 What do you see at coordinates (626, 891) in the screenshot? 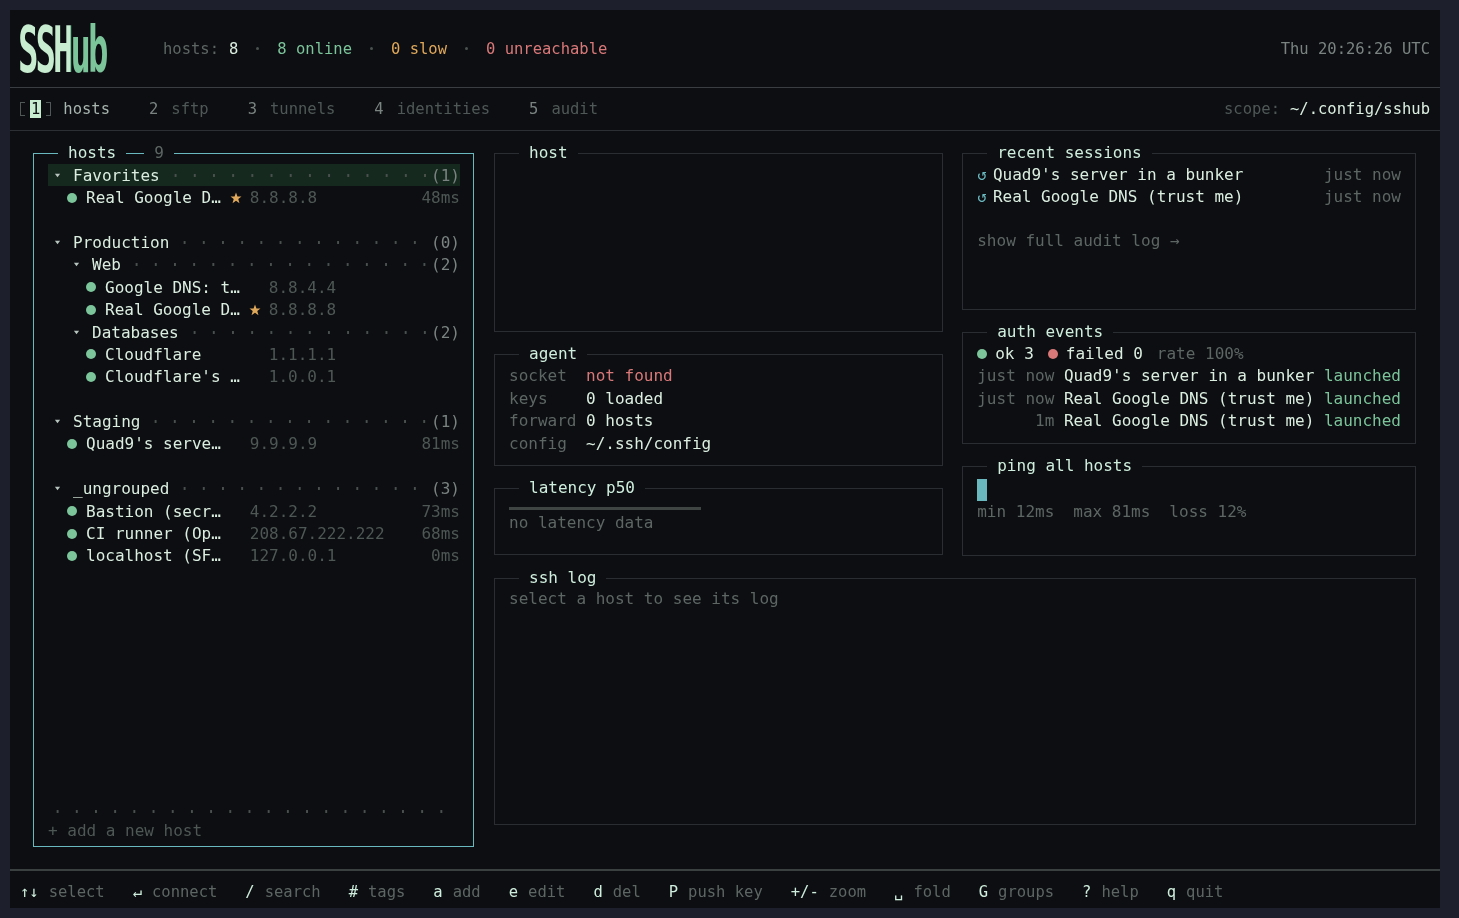
I see `shortcut-label: del` at bounding box center [626, 891].